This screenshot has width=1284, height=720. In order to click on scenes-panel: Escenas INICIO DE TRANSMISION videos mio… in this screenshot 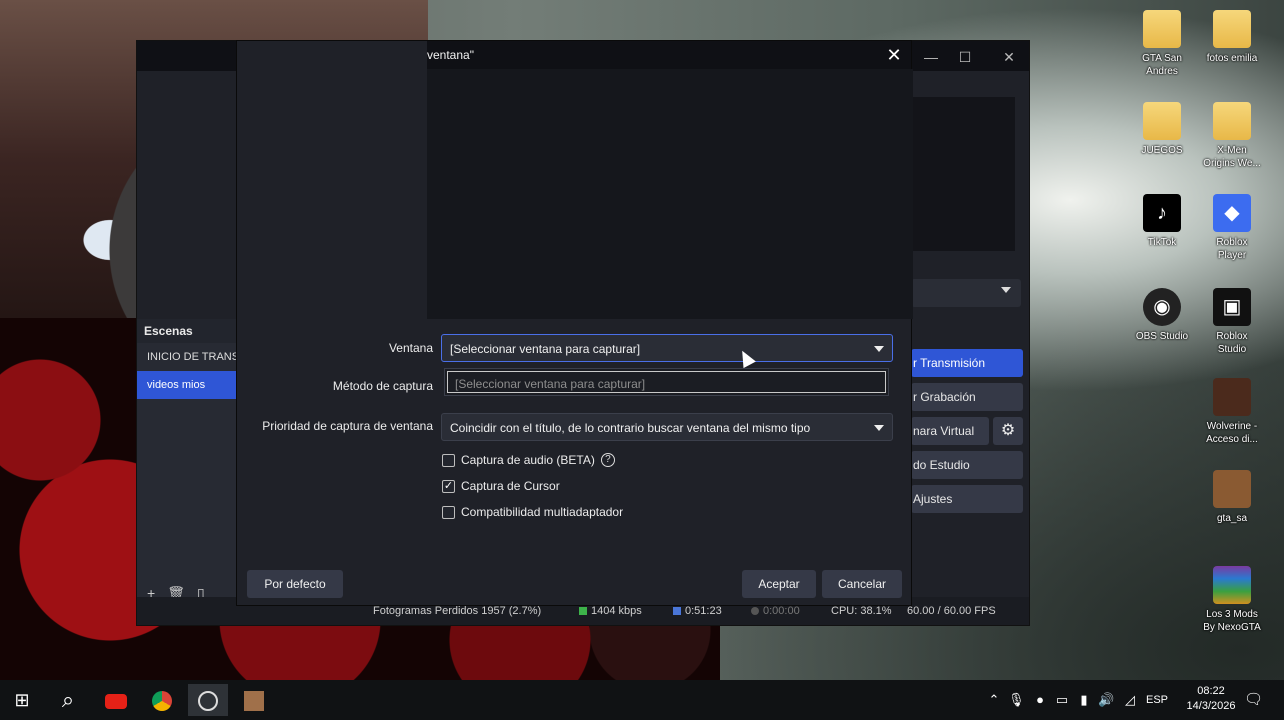, I will do `click(187, 472)`.